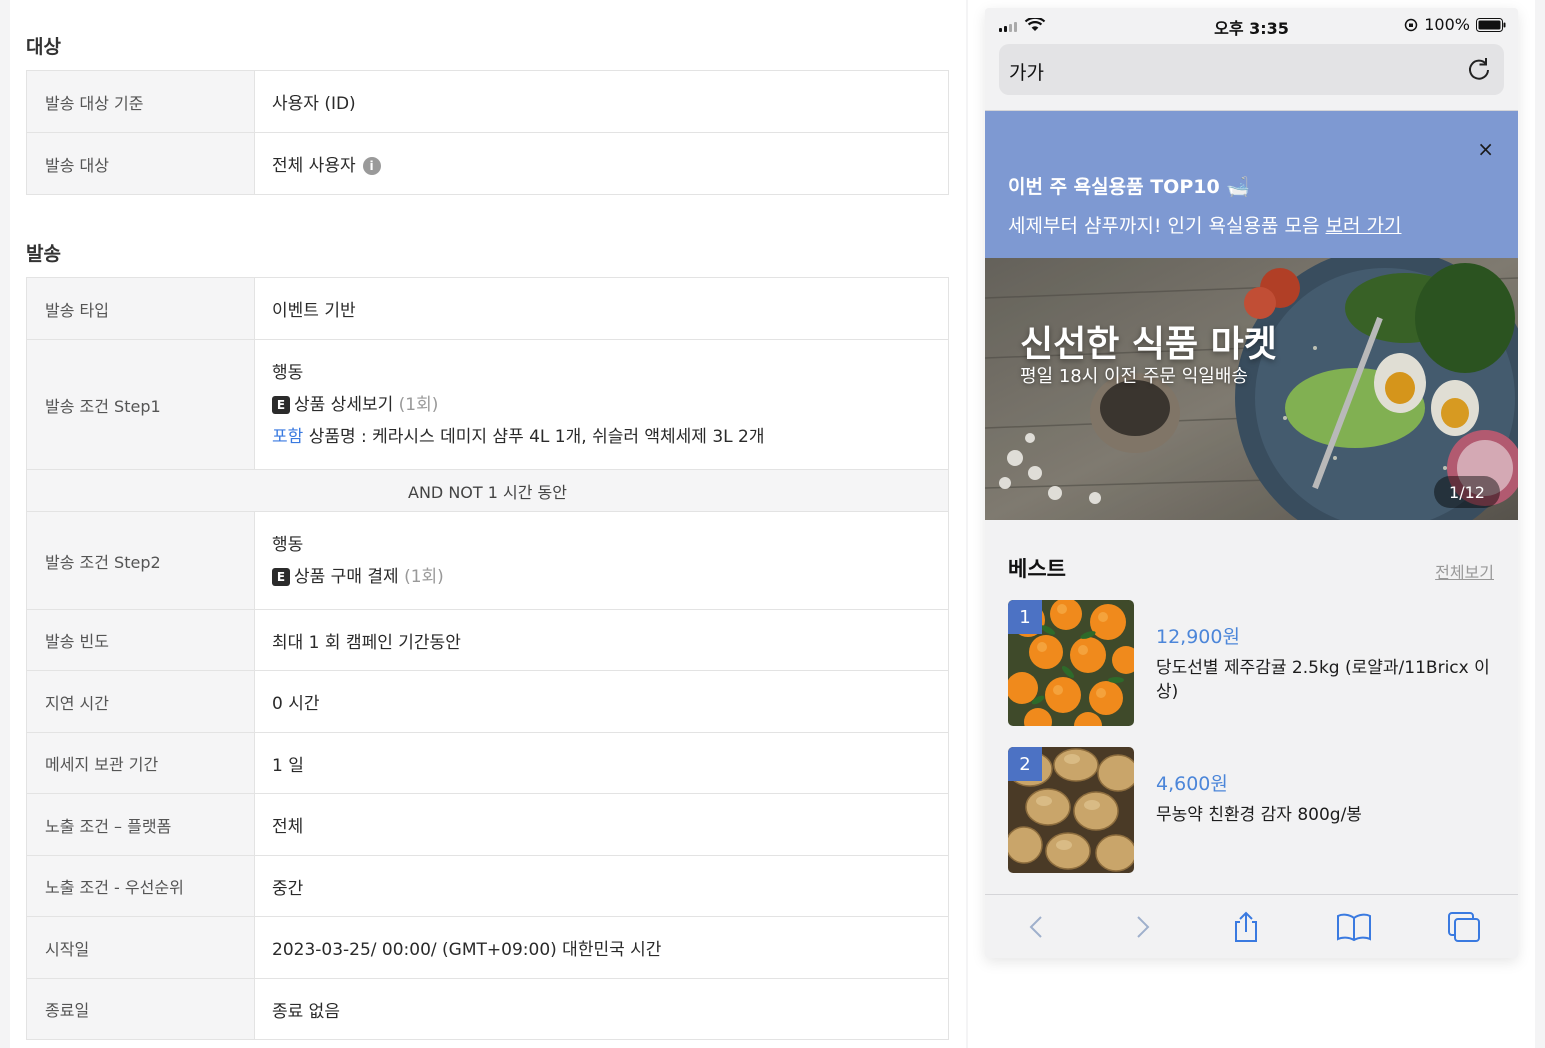 The height and width of the screenshot is (1048, 1545). Describe the element at coordinates (314, 166) in the screenshot. I see `row-value: 전체 사용자` at that location.